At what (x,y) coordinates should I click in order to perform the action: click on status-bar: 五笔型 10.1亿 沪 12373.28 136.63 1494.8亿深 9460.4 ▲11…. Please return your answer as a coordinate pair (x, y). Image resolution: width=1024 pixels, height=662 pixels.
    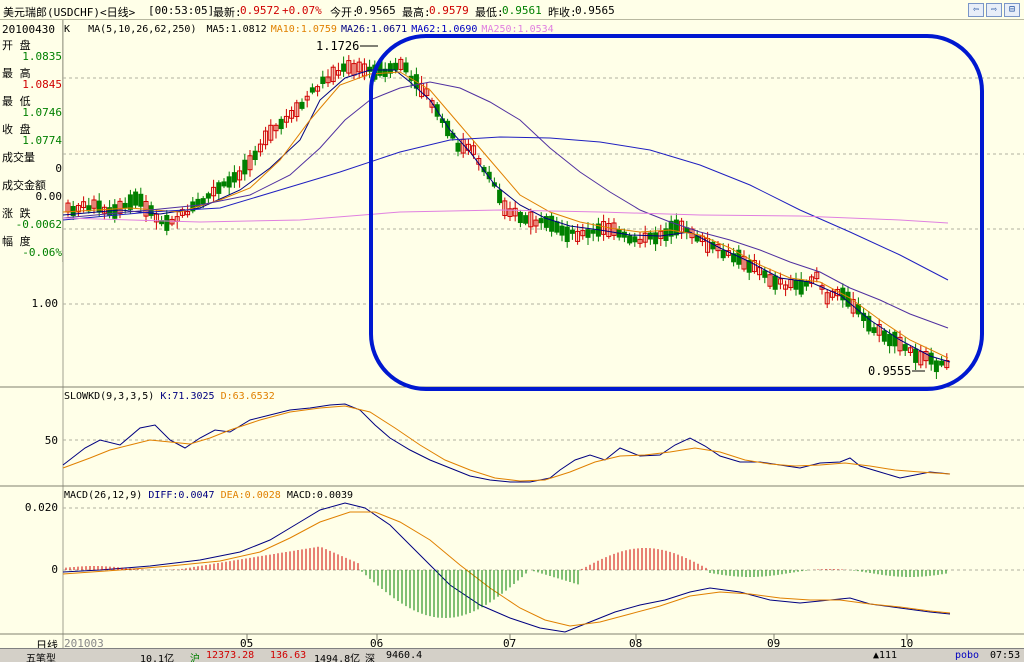
    Looking at the image, I should click on (512, 655).